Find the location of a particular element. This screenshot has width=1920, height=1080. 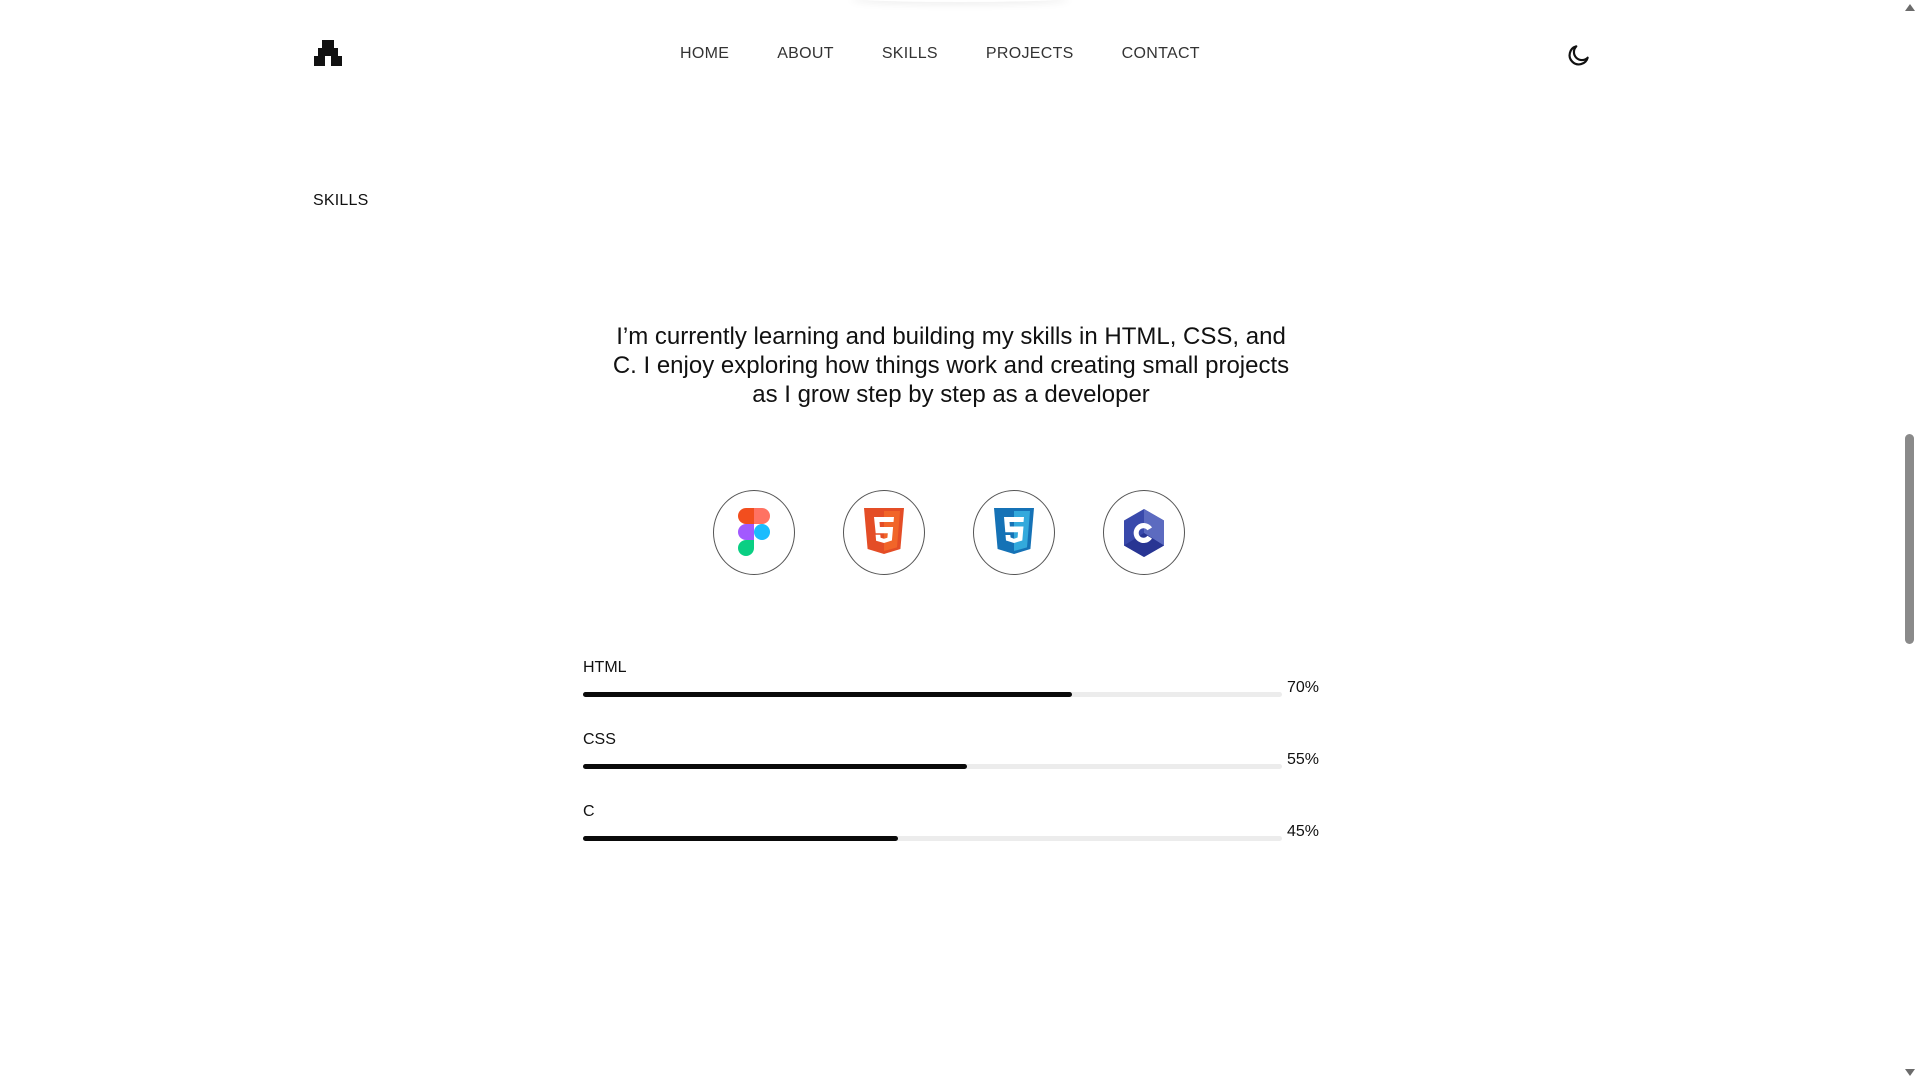

tech-icon-row is located at coordinates (973, 532).